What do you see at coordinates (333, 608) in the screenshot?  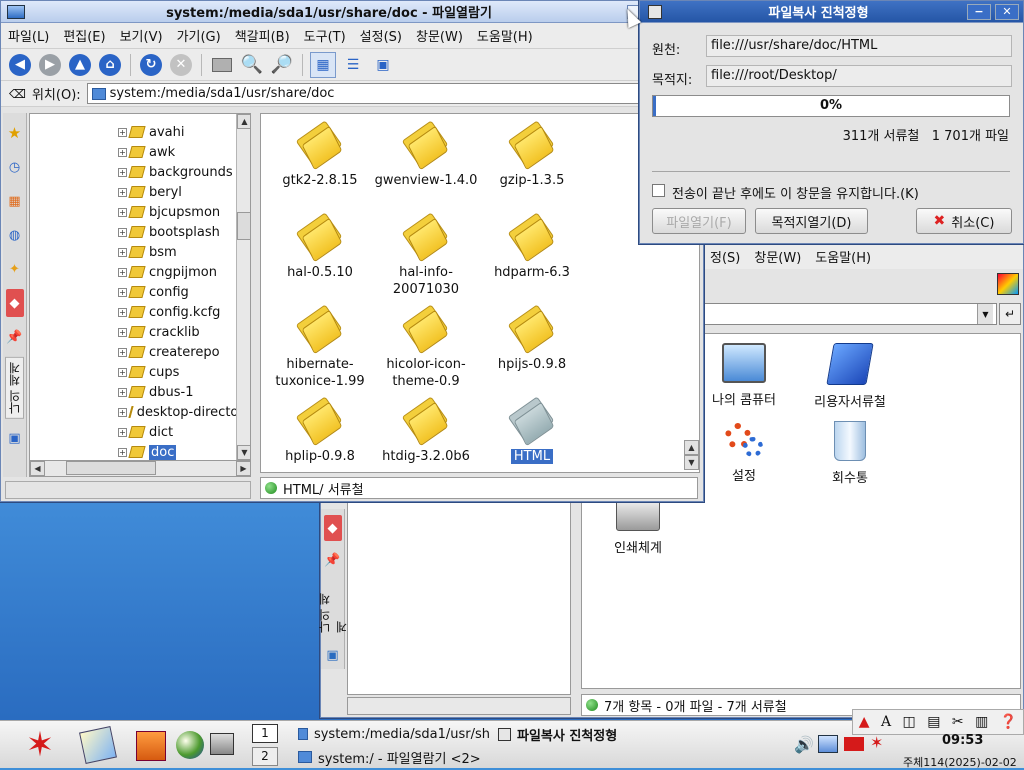 I see `back-sidebar-tab-label: 나의 체계` at bounding box center [333, 608].